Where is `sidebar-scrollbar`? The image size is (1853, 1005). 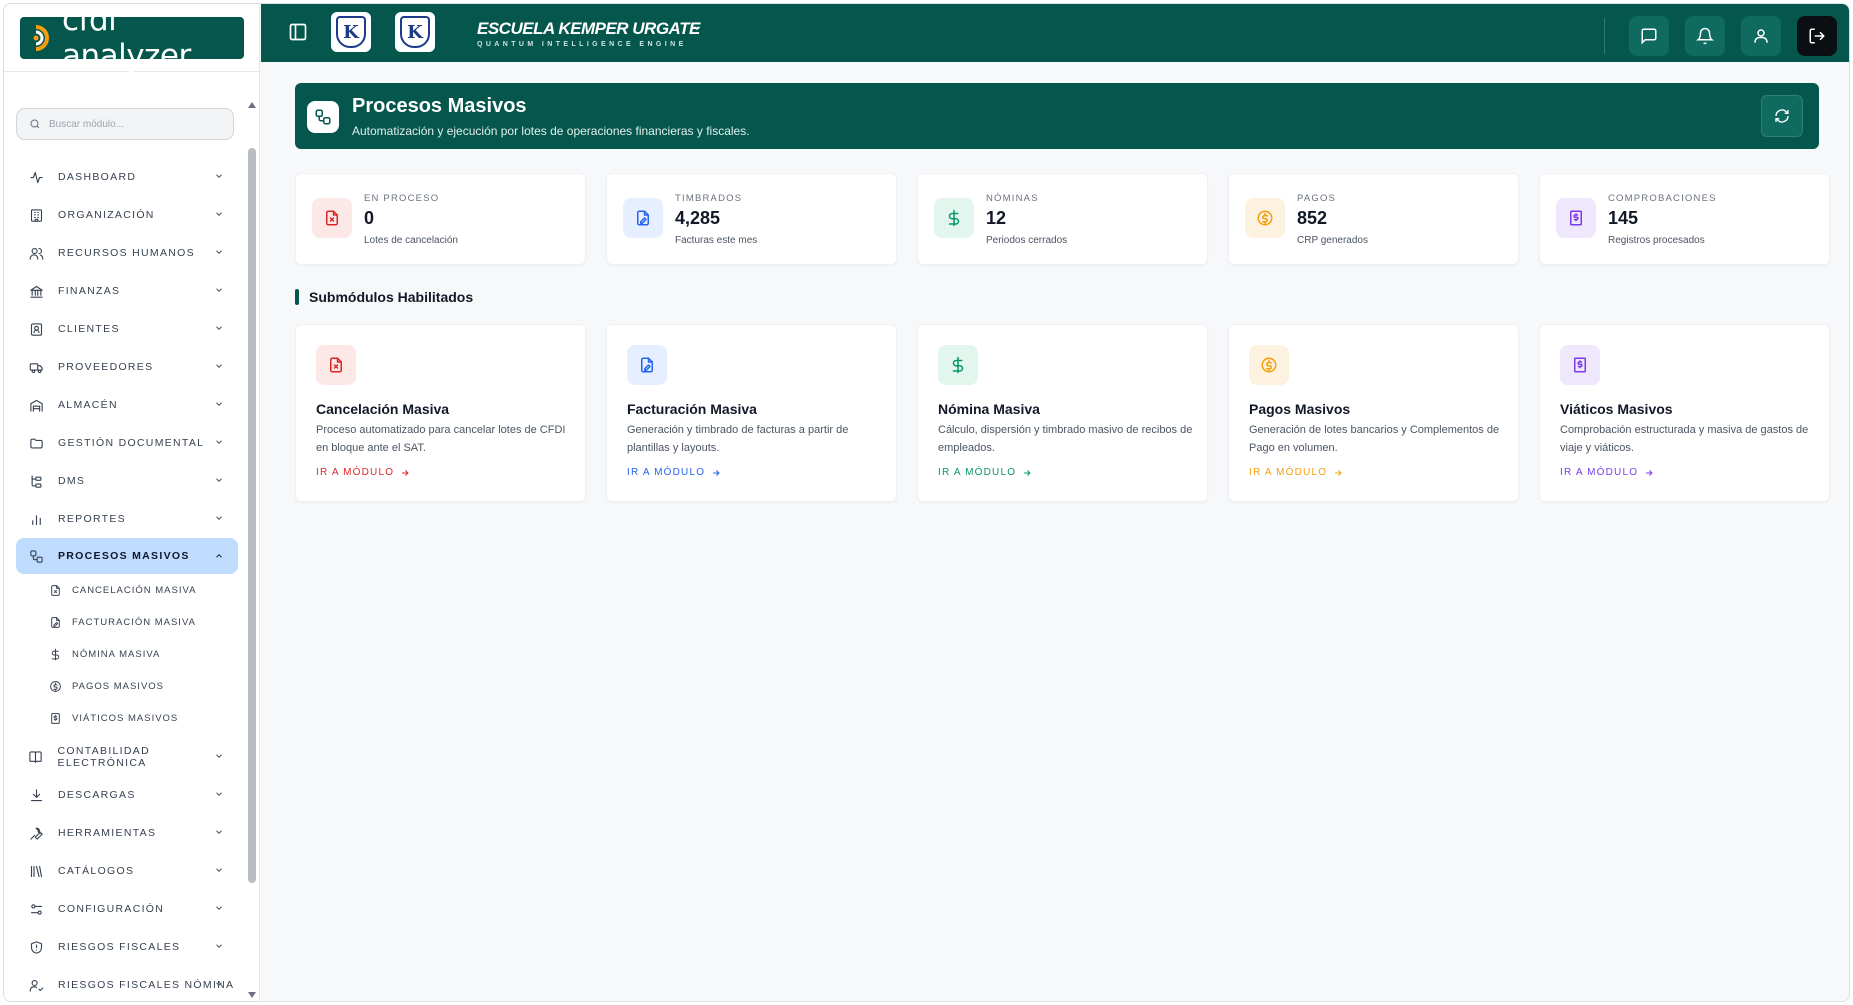 sidebar-scrollbar is located at coordinates (251, 550).